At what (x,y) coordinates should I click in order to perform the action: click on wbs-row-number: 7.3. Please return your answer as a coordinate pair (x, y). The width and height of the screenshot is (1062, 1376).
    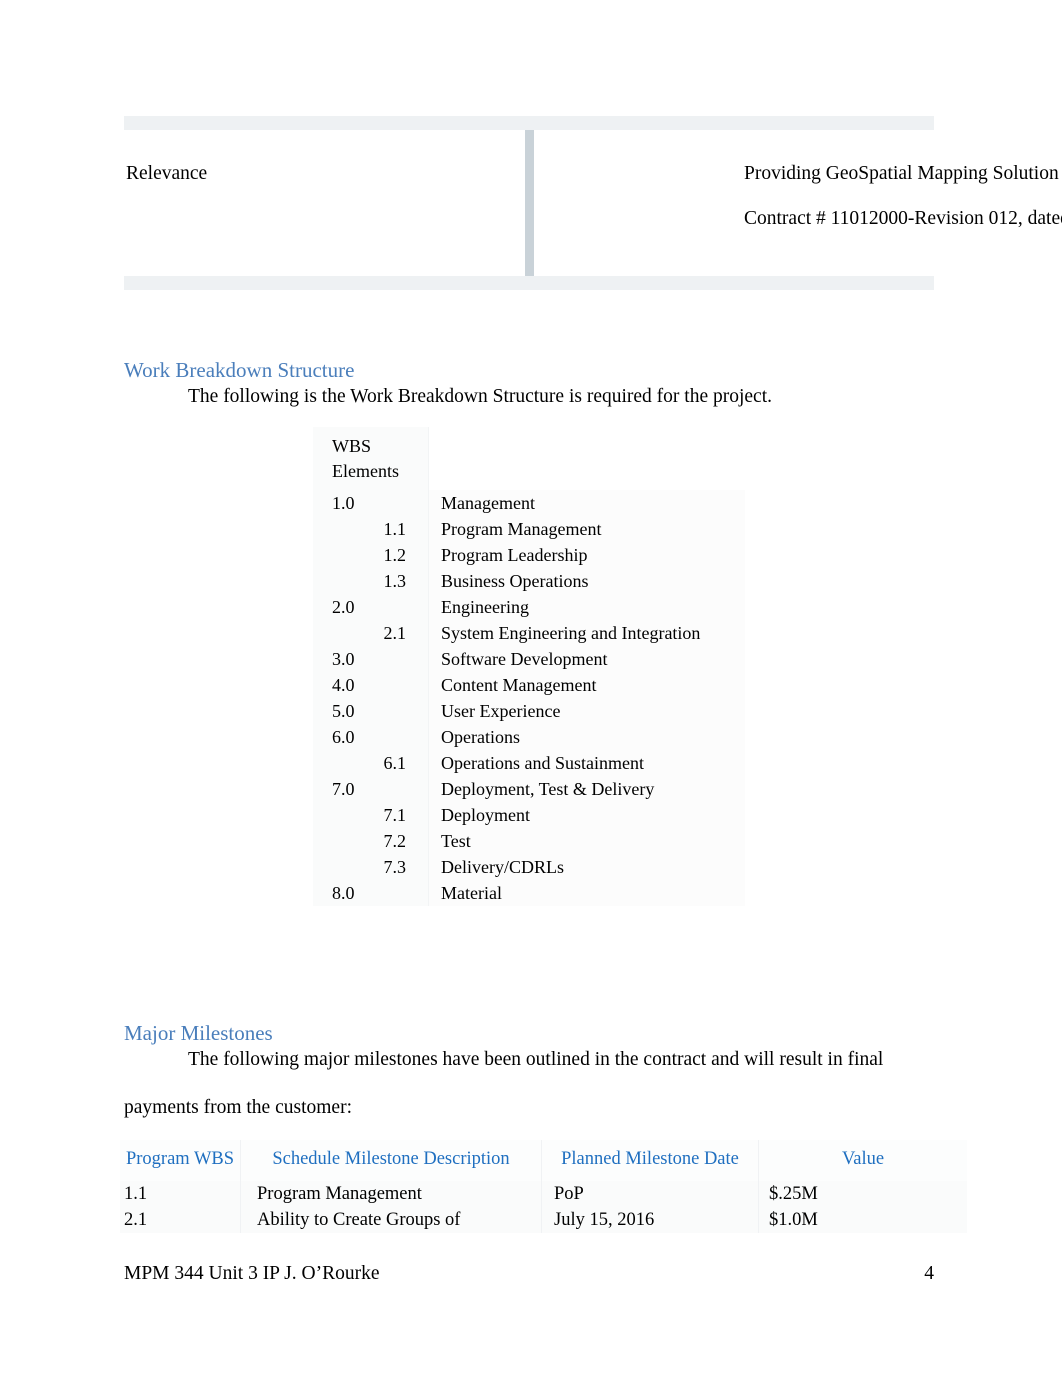
    Looking at the image, I should click on (371, 866).